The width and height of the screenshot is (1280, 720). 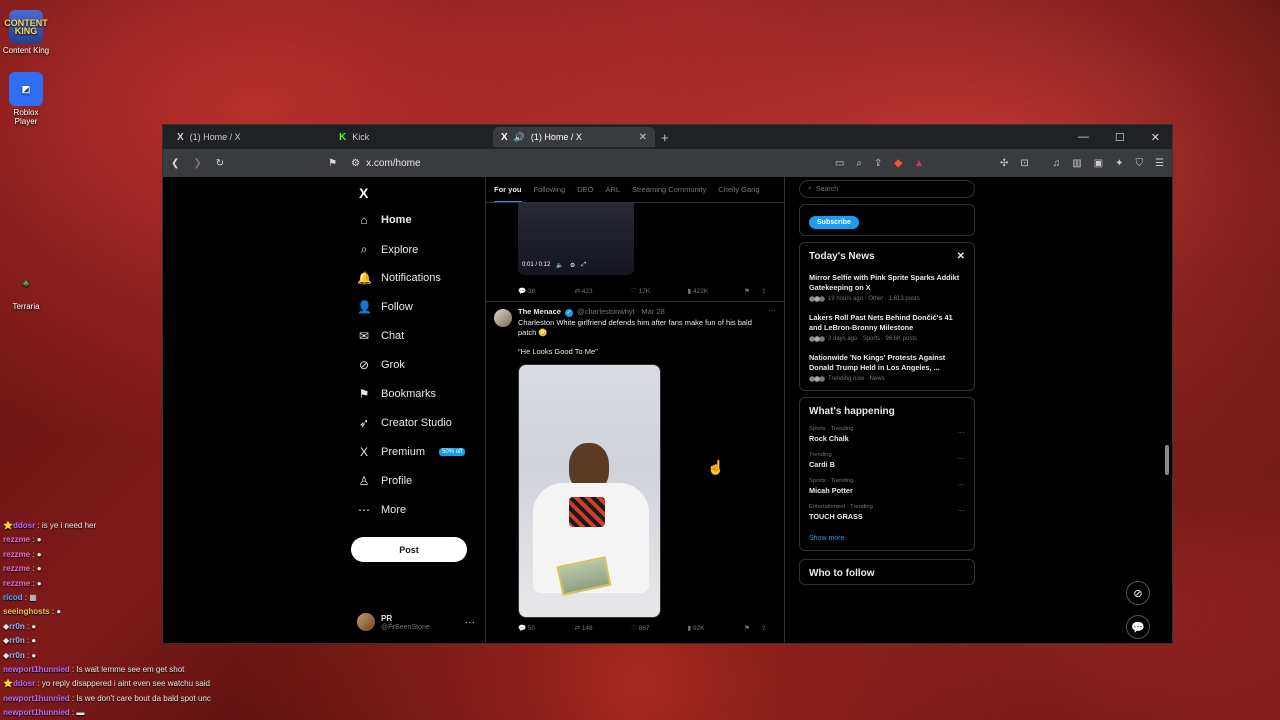 I want to click on leo-ai-icon: ✦, so click(x=1119, y=163).